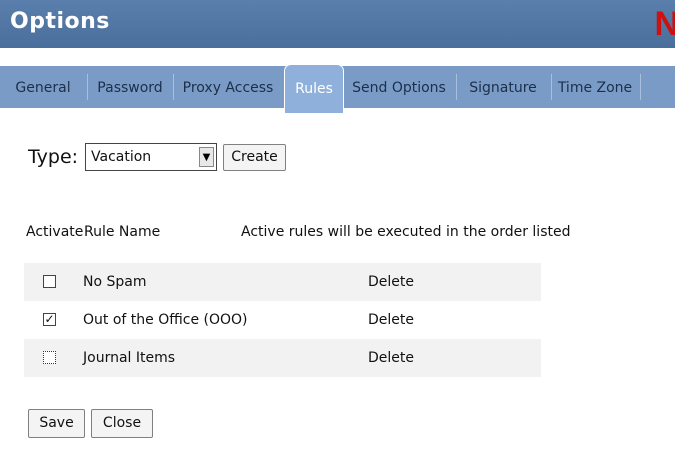  Describe the element at coordinates (55, 232) in the screenshot. I see `activate-column-header: Activate` at that location.